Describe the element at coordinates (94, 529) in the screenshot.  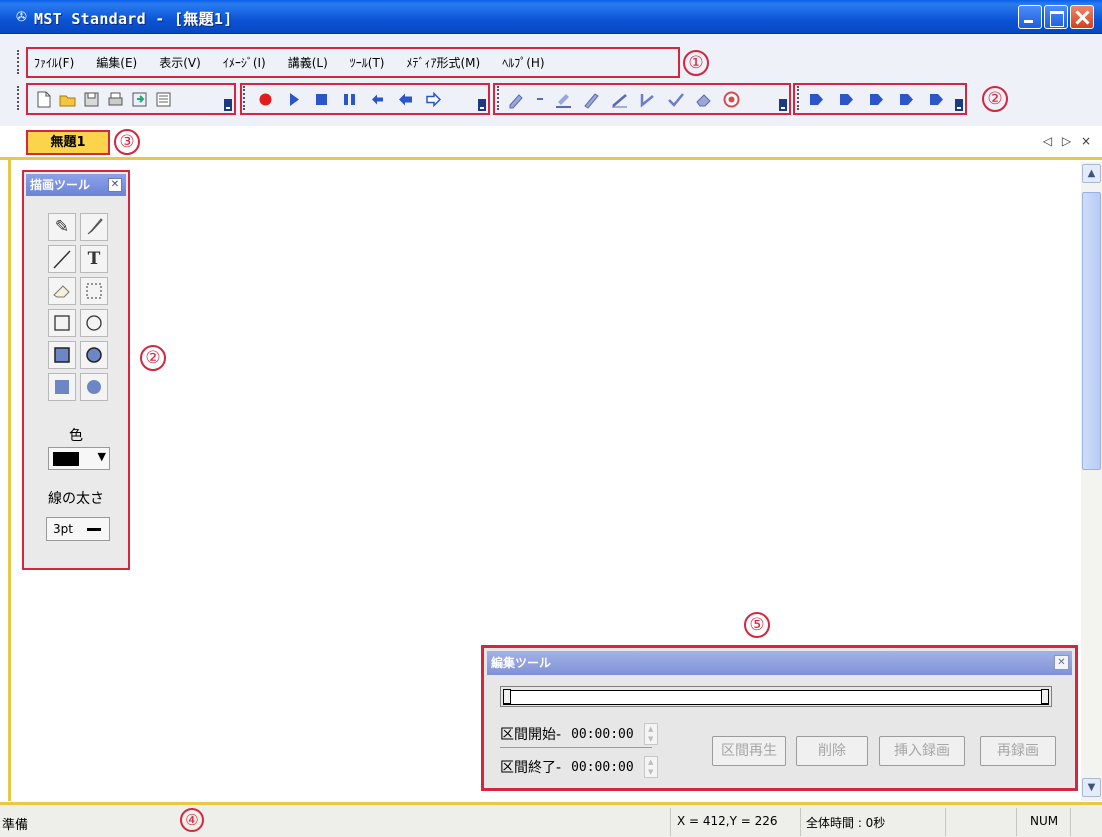
I see `line-width-sample` at that location.